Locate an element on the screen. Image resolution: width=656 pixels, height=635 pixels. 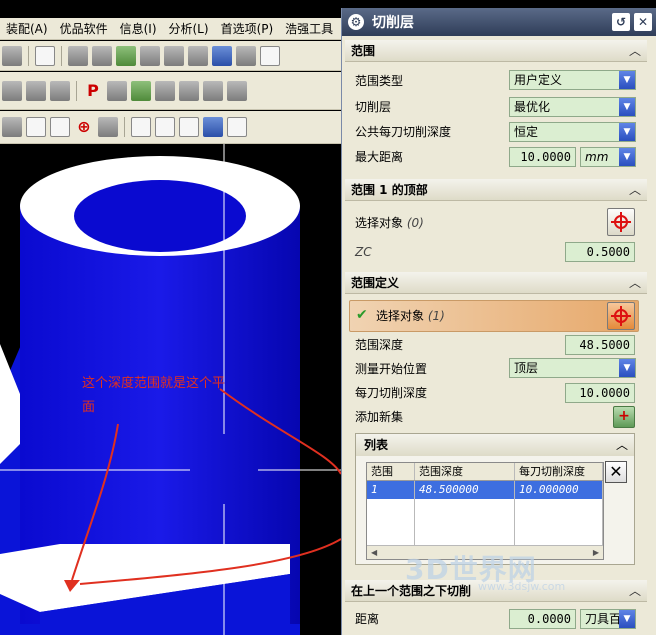
max-distance-label: 最大距离 is located at coordinates (379, 157).